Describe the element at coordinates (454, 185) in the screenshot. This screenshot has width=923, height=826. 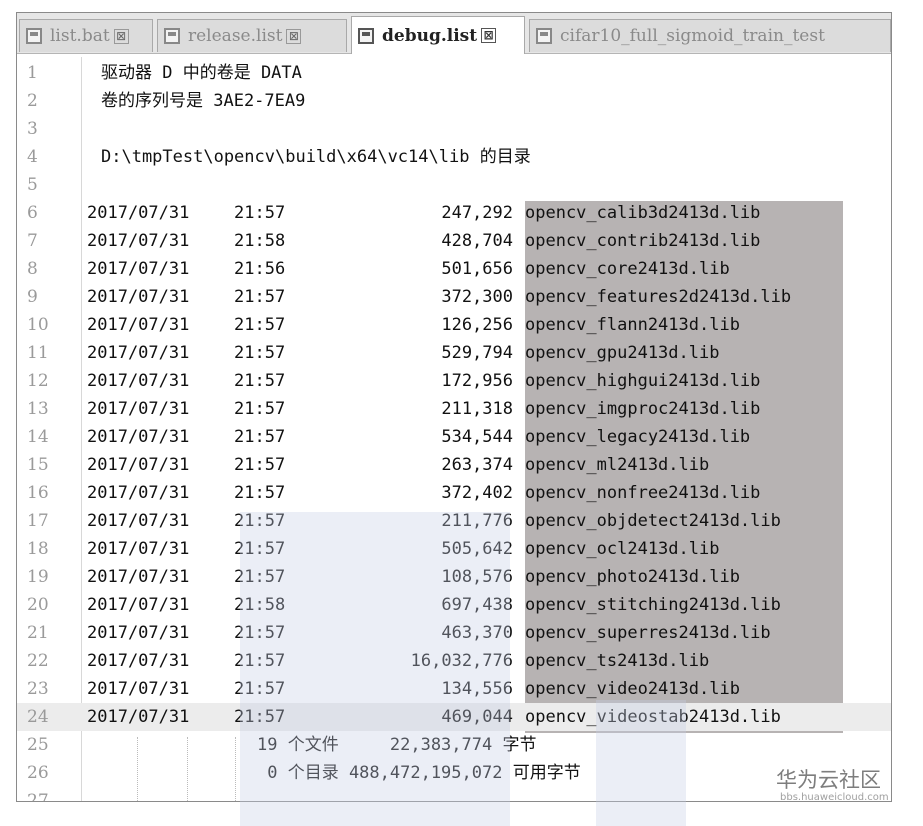
I see `code-line: 5` at that location.